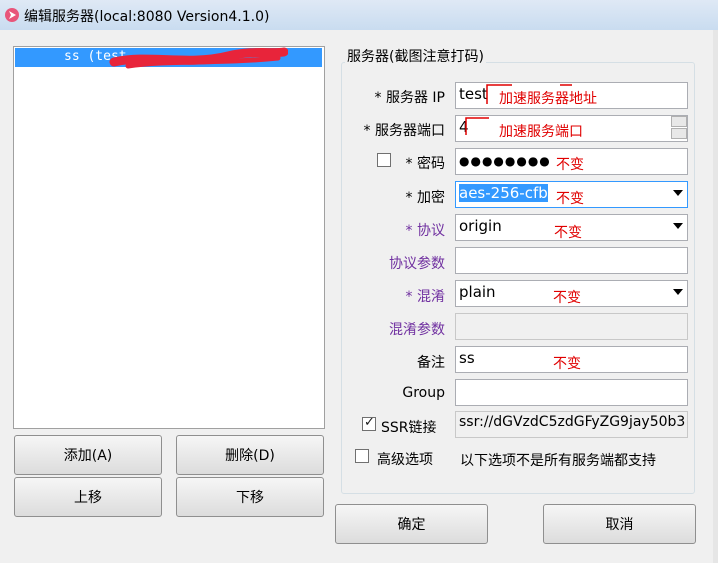  Describe the element at coordinates (679, 133) in the screenshot. I see `spin-down-arrow-icon` at that location.